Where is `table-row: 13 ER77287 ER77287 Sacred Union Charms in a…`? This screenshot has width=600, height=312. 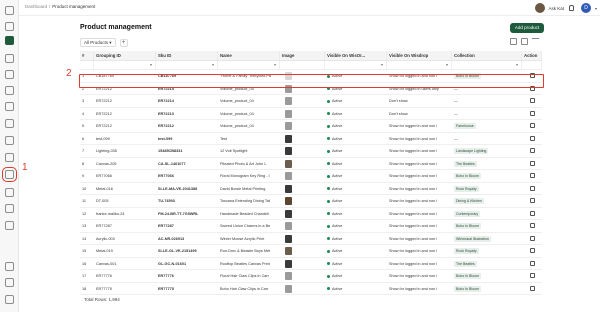
table-row: 13 ER77287 ER77287 Sacred Union Charms in a… is located at coordinates (311, 226).